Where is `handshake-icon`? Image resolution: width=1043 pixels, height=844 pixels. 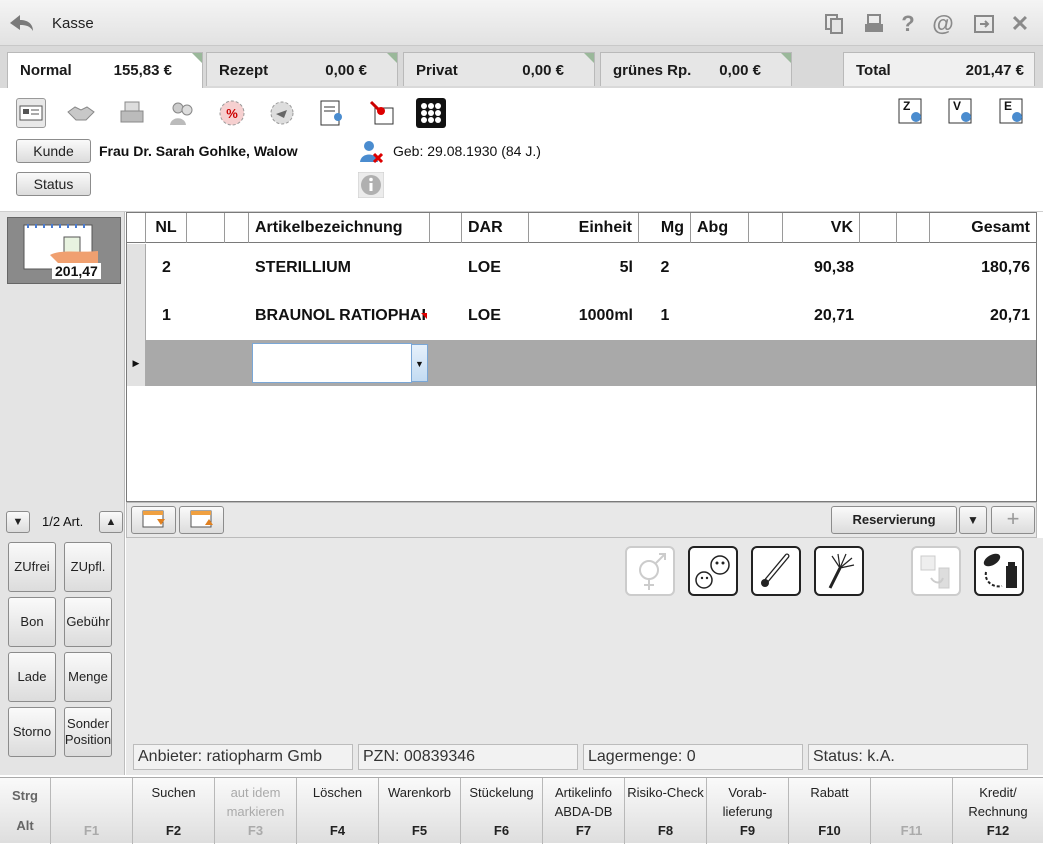
handshake-icon is located at coordinates (81, 113).